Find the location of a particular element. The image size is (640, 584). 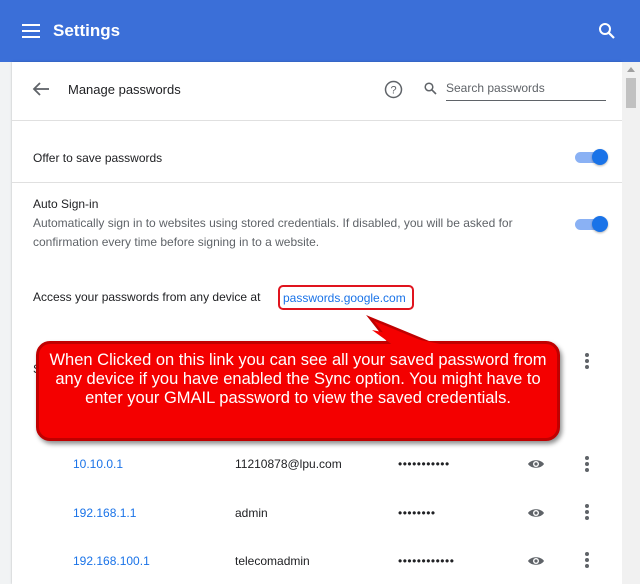

offer-to-save-label: Offer to save passwords is located at coordinates (98, 158).